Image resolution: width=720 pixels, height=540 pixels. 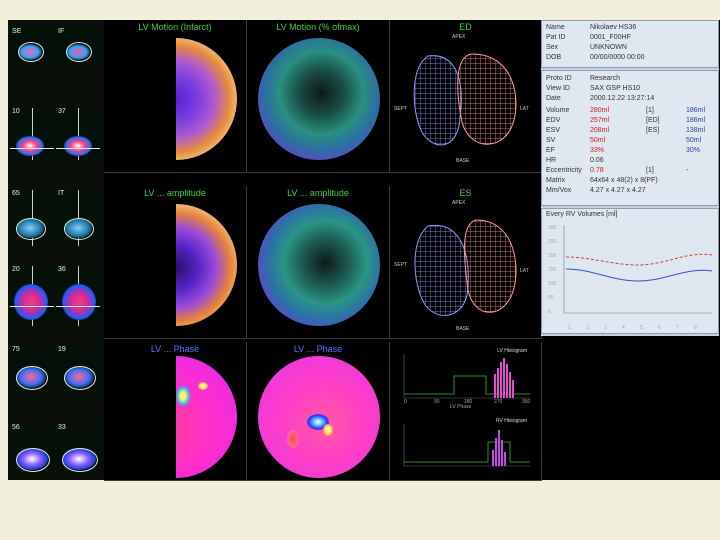 I want to click on graph-y-tick: 50, so click(x=551, y=298).